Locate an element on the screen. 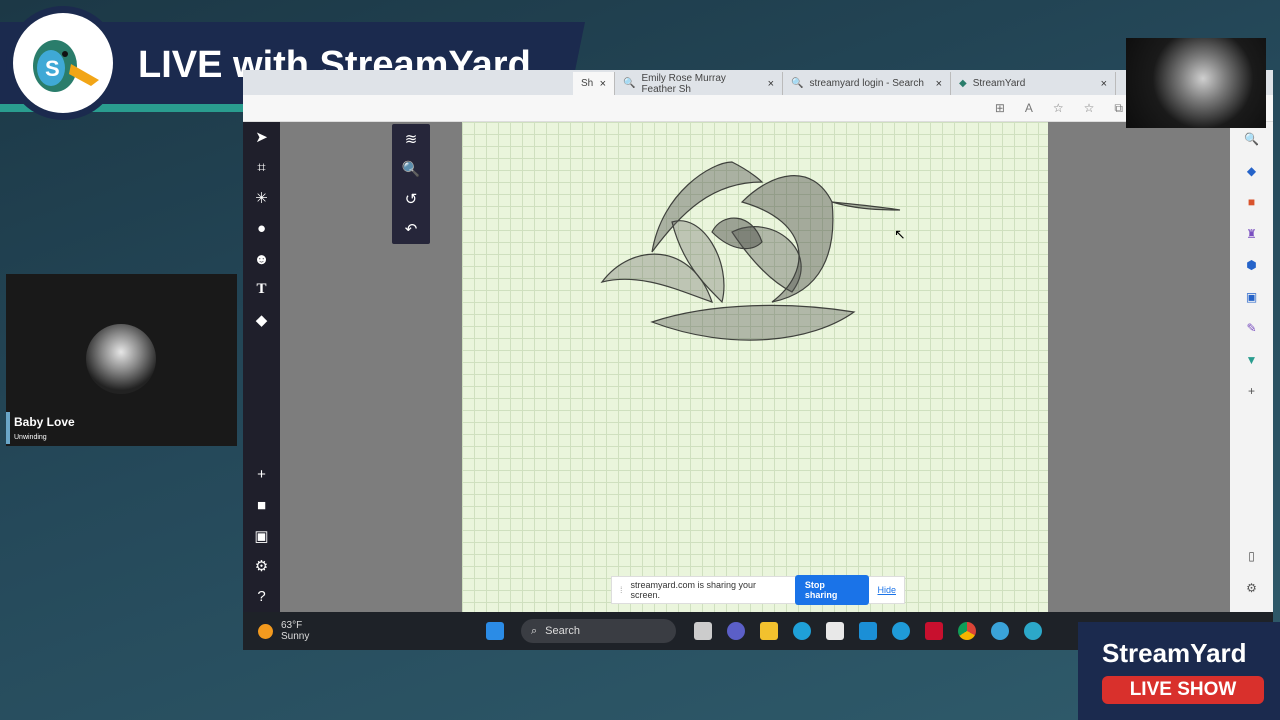  edge-sidebar: 🔍 ◆ ■ ♜ ⬢ ▣ ✎ ▼ + ▯ ⚙ is located at coordinates (1251, 367).